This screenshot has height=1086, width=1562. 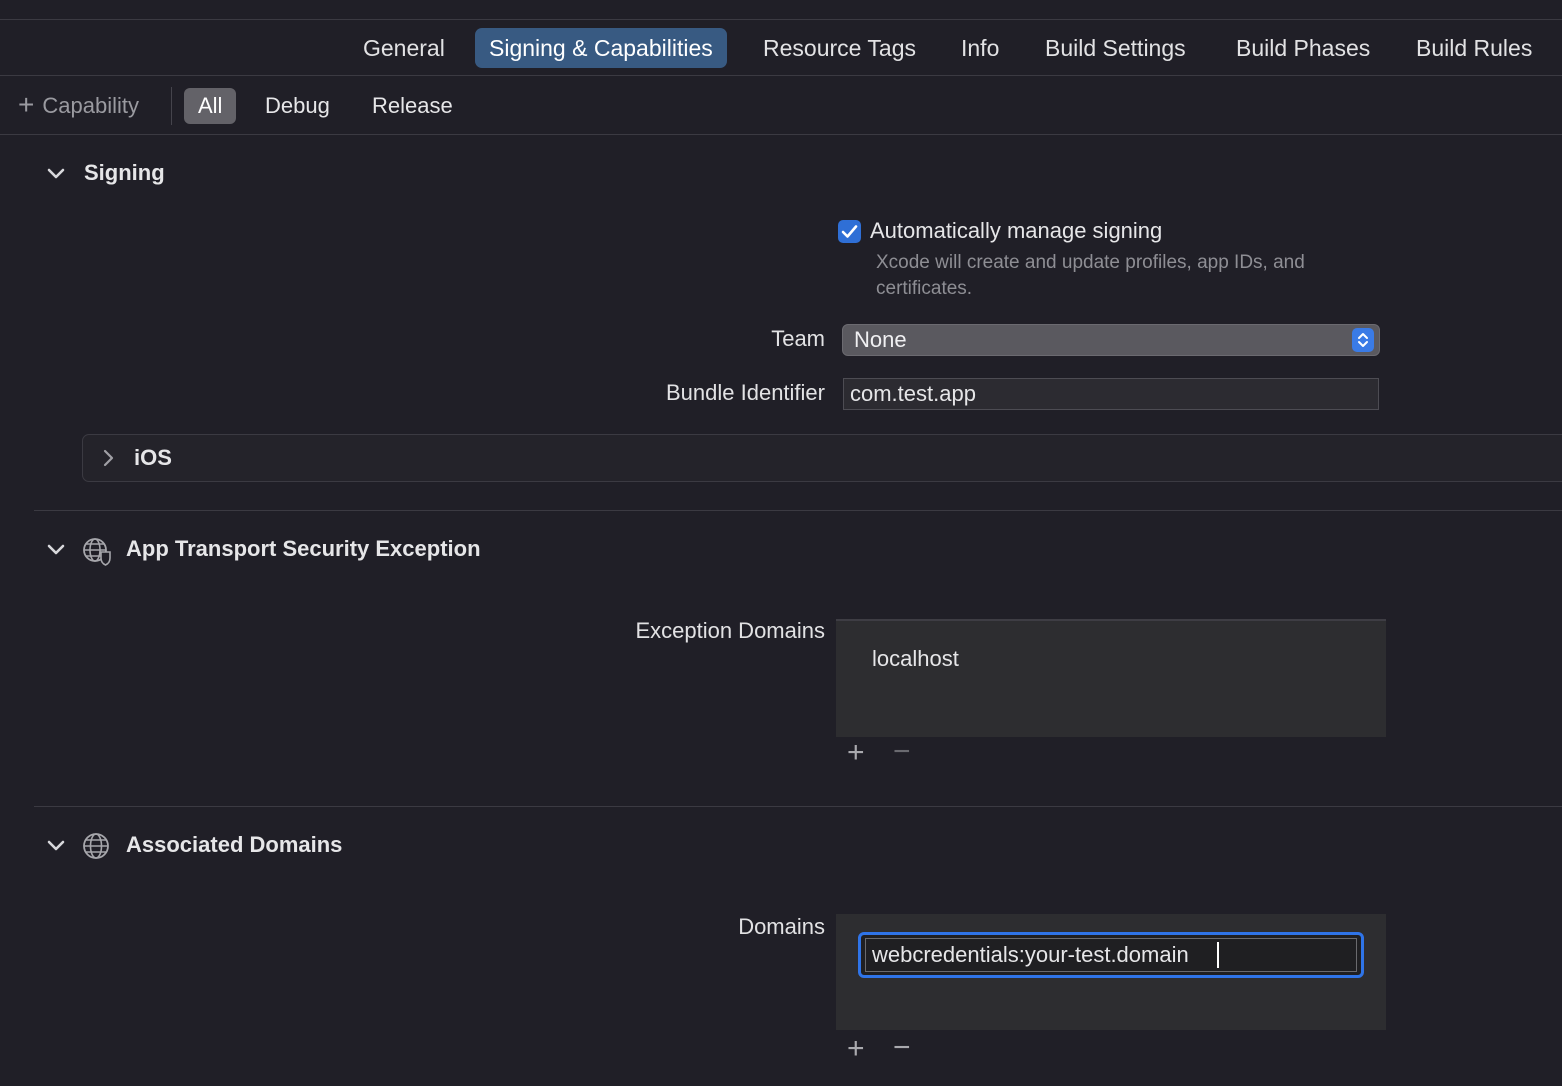 I want to click on exception-domains-list: localhost, so click(x=1111, y=678).